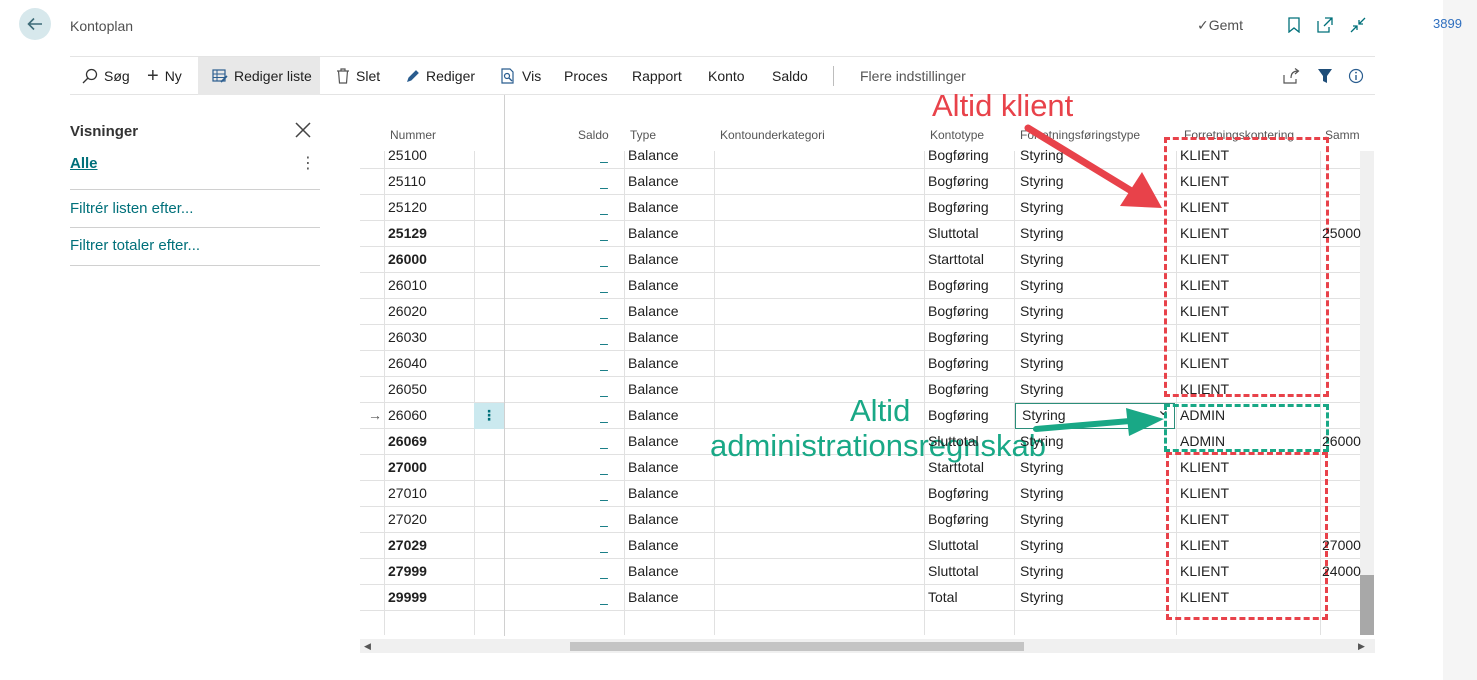 This screenshot has height=680, width=1477. What do you see at coordinates (860, 572) in the screenshot?
I see `table-row: 27999 _ Balance Sluttotal Styring KLIENT 24000` at bounding box center [860, 572].